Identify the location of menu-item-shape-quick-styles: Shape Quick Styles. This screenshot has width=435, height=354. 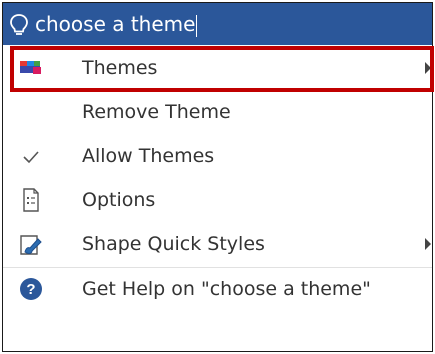
(217, 244).